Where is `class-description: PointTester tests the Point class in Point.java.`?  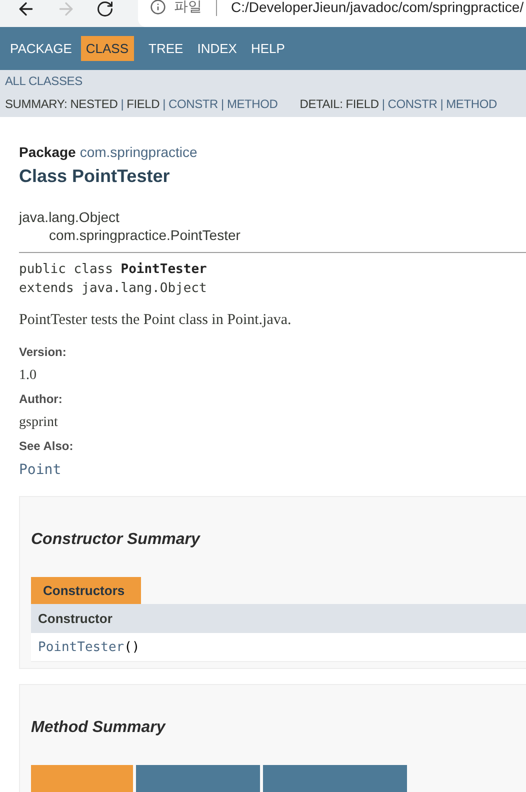
class-description: PointTester tests the Point class in Point.java. is located at coordinates (155, 320).